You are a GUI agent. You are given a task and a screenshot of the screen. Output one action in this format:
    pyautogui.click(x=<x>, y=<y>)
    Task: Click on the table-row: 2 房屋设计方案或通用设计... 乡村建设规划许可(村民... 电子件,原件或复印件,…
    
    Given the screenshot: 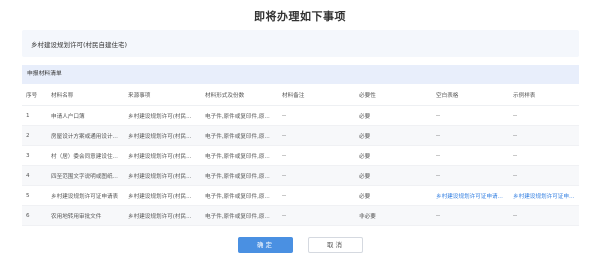 What is the action you would take?
    pyautogui.click(x=300, y=136)
    